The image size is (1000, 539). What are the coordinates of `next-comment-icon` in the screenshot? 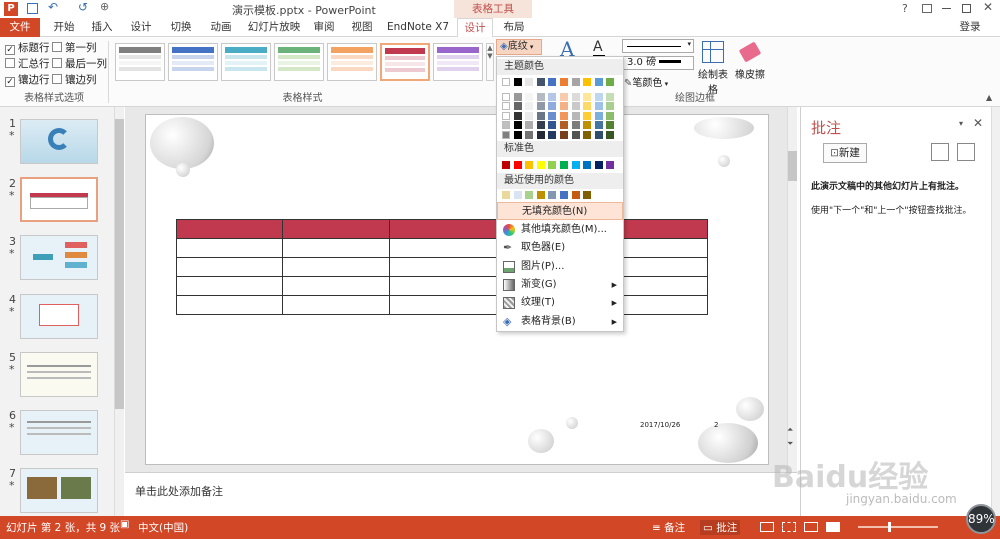 It's located at (966, 152).